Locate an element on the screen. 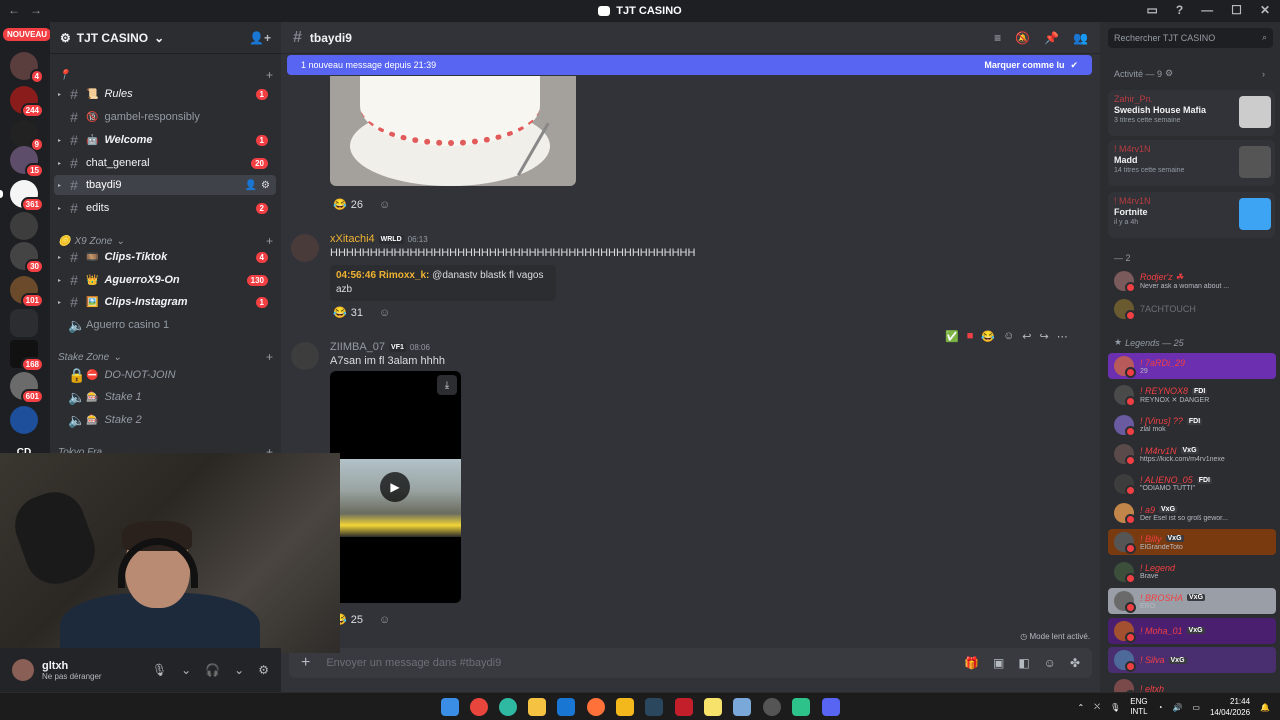 The width and height of the screenshot is (1280, 720). category-header: 📍 + is located at coordinates (165, 75).